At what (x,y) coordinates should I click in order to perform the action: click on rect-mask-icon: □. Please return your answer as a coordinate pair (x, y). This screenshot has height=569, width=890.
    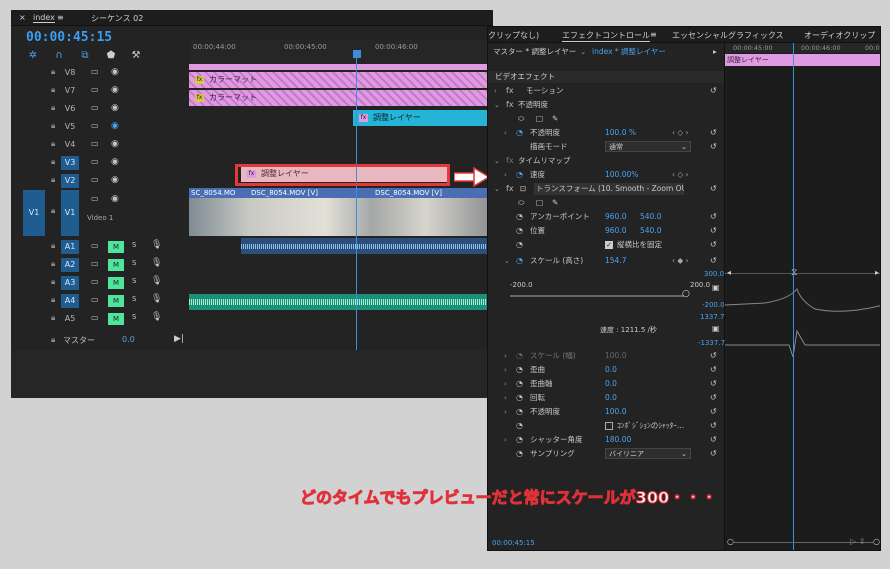
    Looking at the image, I should click on (539, 119).